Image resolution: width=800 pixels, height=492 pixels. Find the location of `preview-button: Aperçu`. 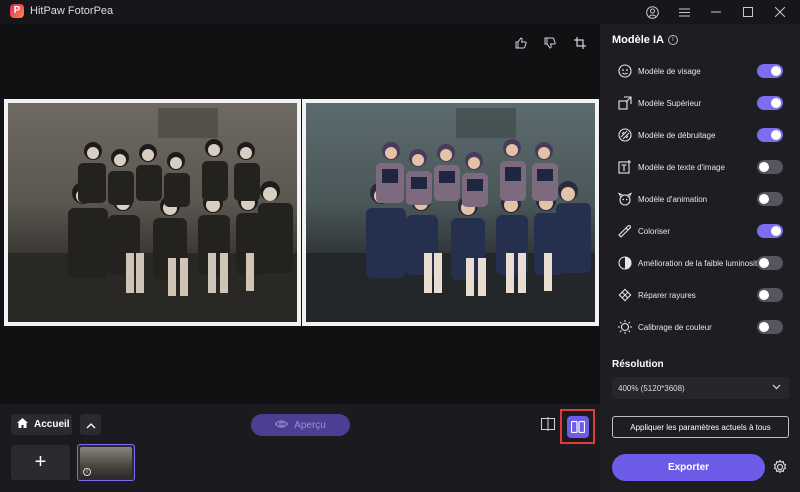

preview-button: Aperçu is located at coordinates (300, 425).